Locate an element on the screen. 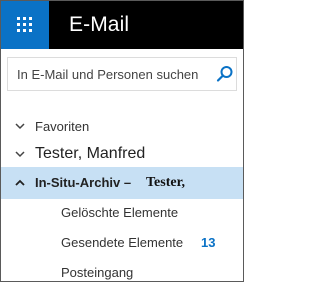 The image size is (320, 282). folder-item: Gelöschte Elemente is located at coordinates (122, 213).